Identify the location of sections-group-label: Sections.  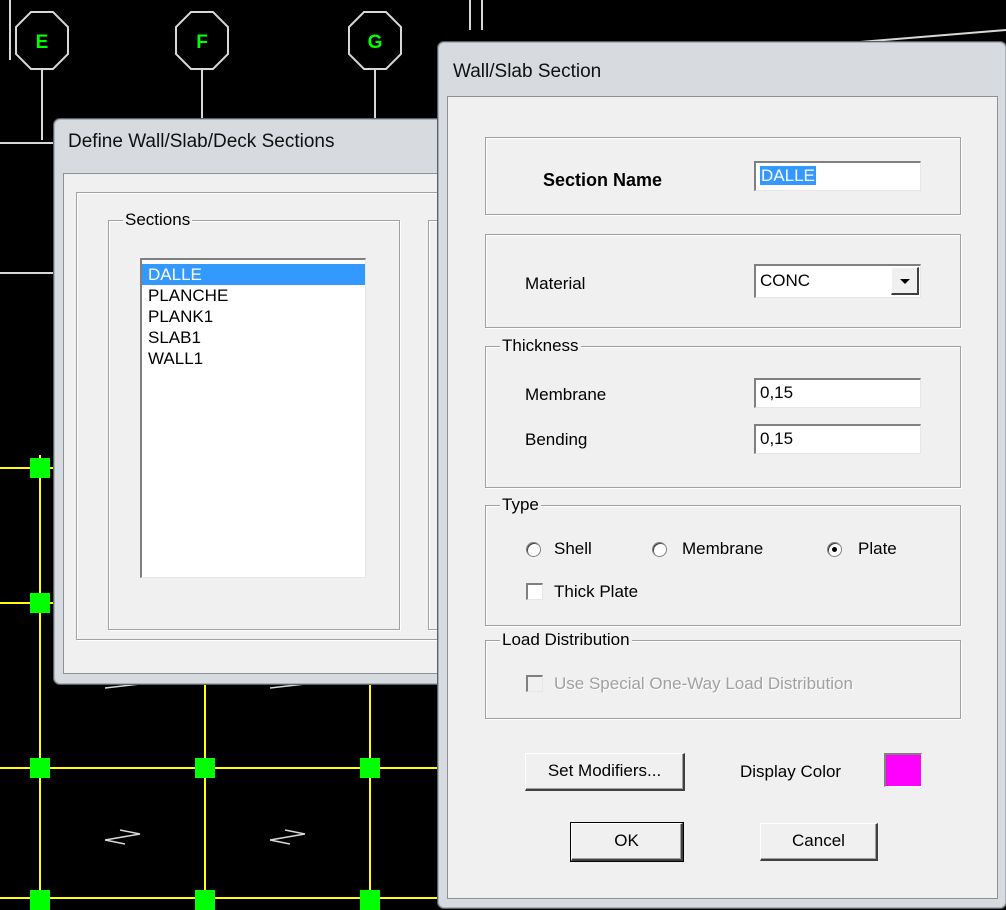
(158, 220).